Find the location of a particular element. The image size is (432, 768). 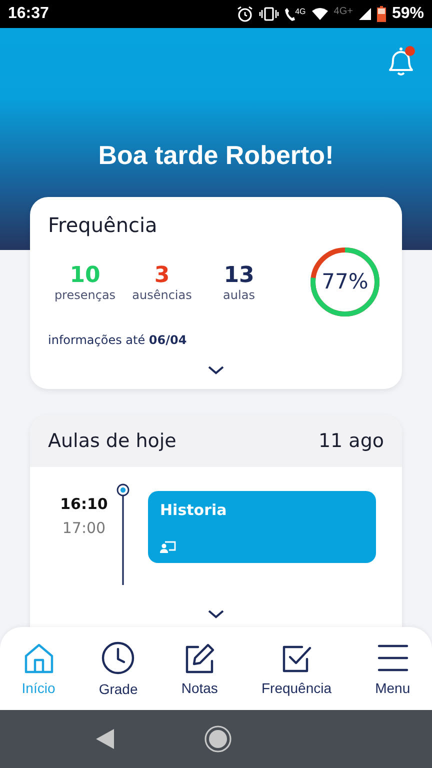

date-label: 11 ago is located at coordinates (351, 441).